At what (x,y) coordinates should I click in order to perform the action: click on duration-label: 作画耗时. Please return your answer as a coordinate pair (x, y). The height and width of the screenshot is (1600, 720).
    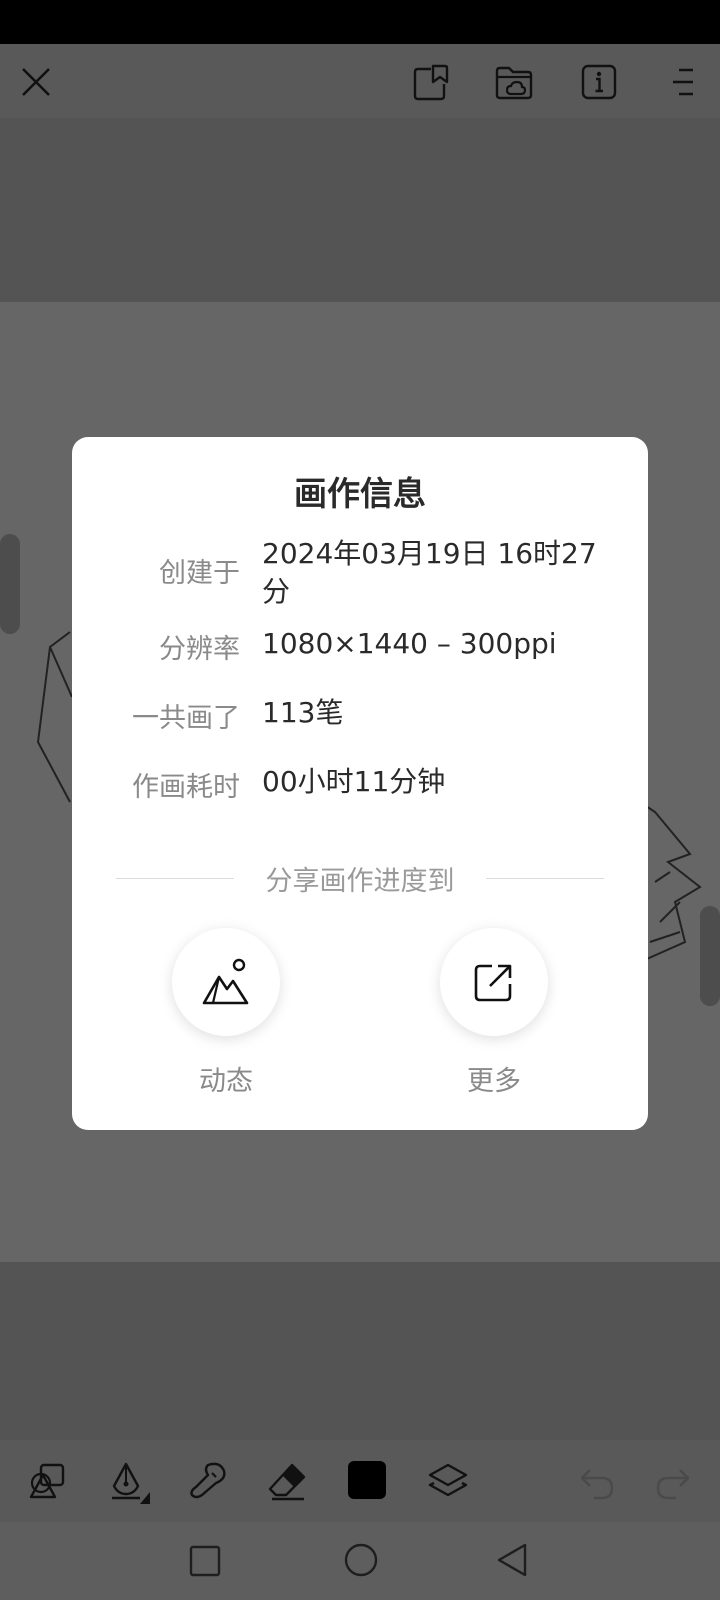
    Looking at the image, I should click on (186, 787).